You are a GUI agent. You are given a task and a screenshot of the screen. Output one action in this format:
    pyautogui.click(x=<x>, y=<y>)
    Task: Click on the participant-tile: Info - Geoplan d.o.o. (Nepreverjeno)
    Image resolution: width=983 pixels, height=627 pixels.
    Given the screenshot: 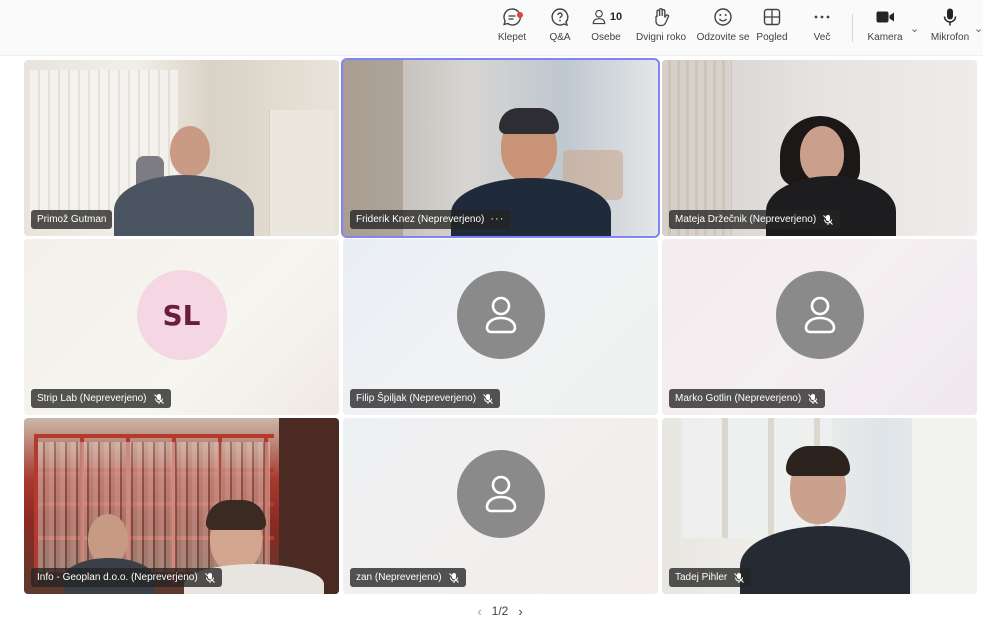 What is the action you would take?
    pyautogui.click(x=181, y=506)
    